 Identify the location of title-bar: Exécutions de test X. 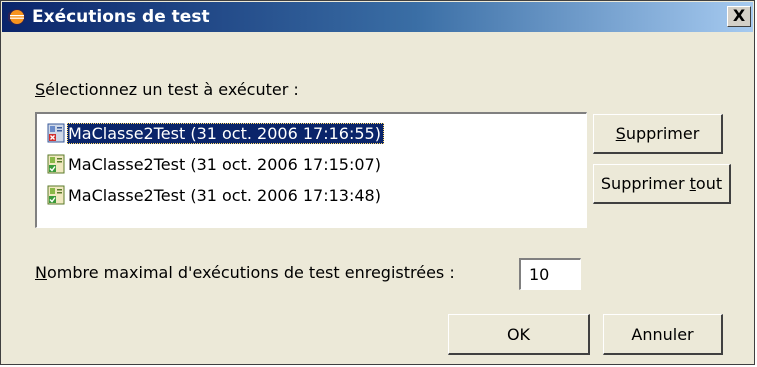
(377, 17).